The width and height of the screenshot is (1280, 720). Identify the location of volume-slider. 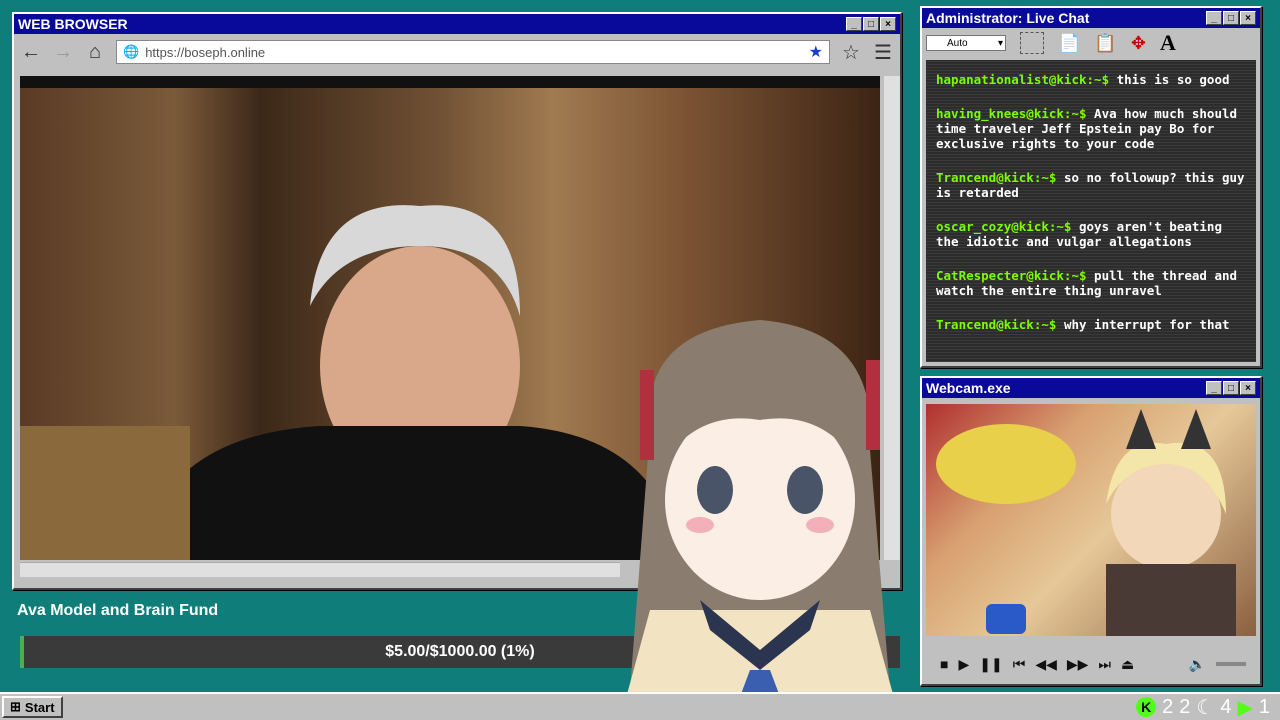
(1231, 664).